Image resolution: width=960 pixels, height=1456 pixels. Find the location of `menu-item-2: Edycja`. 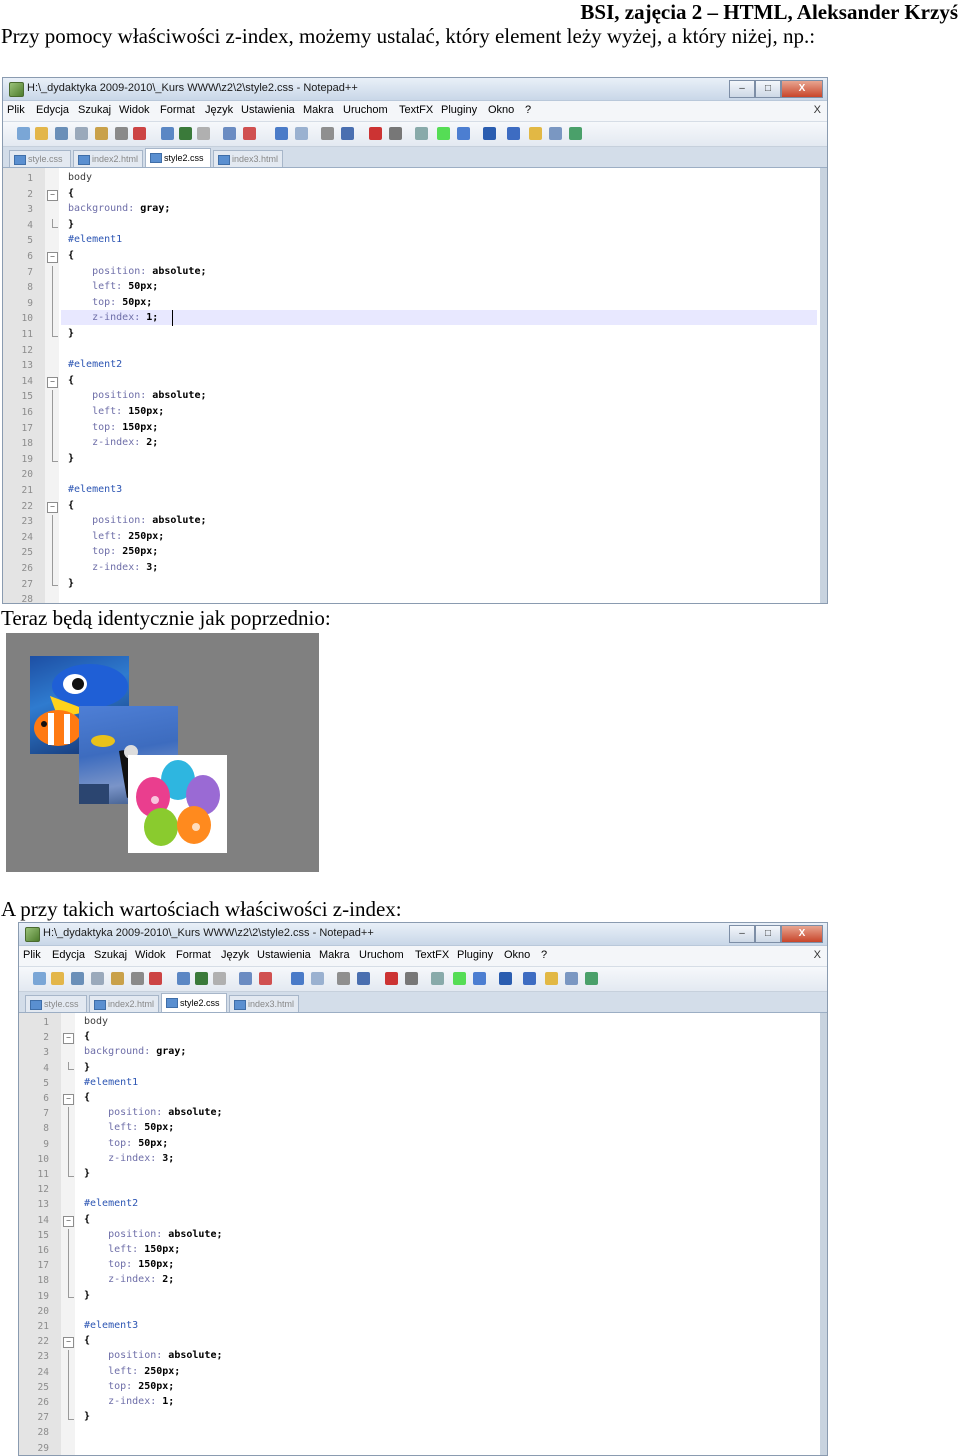

menu-item-2: Edycja is located at coordinates (68, 955).